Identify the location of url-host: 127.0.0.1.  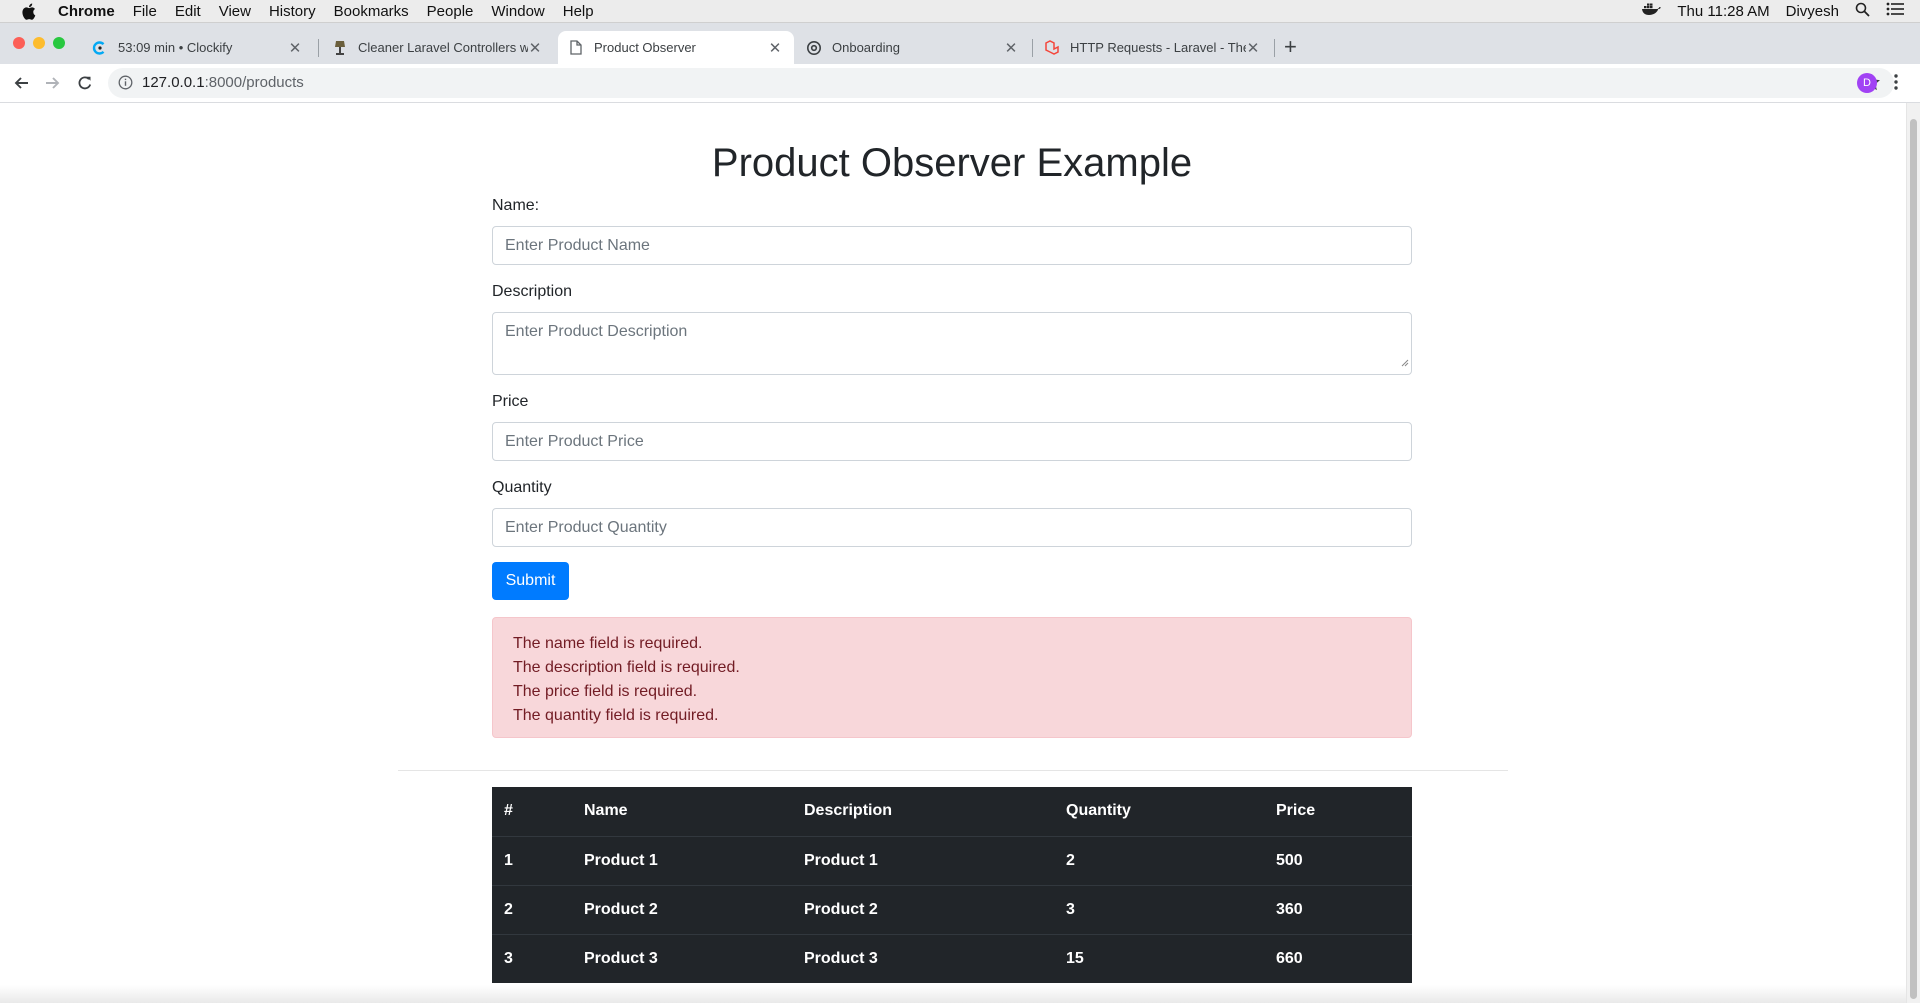
(173, 82).